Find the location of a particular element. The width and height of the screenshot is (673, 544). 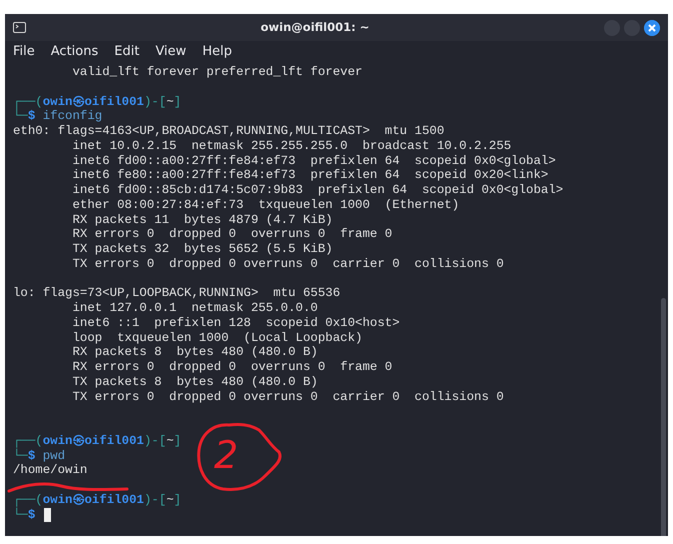

close-icon is located at coordinates (652, 28).